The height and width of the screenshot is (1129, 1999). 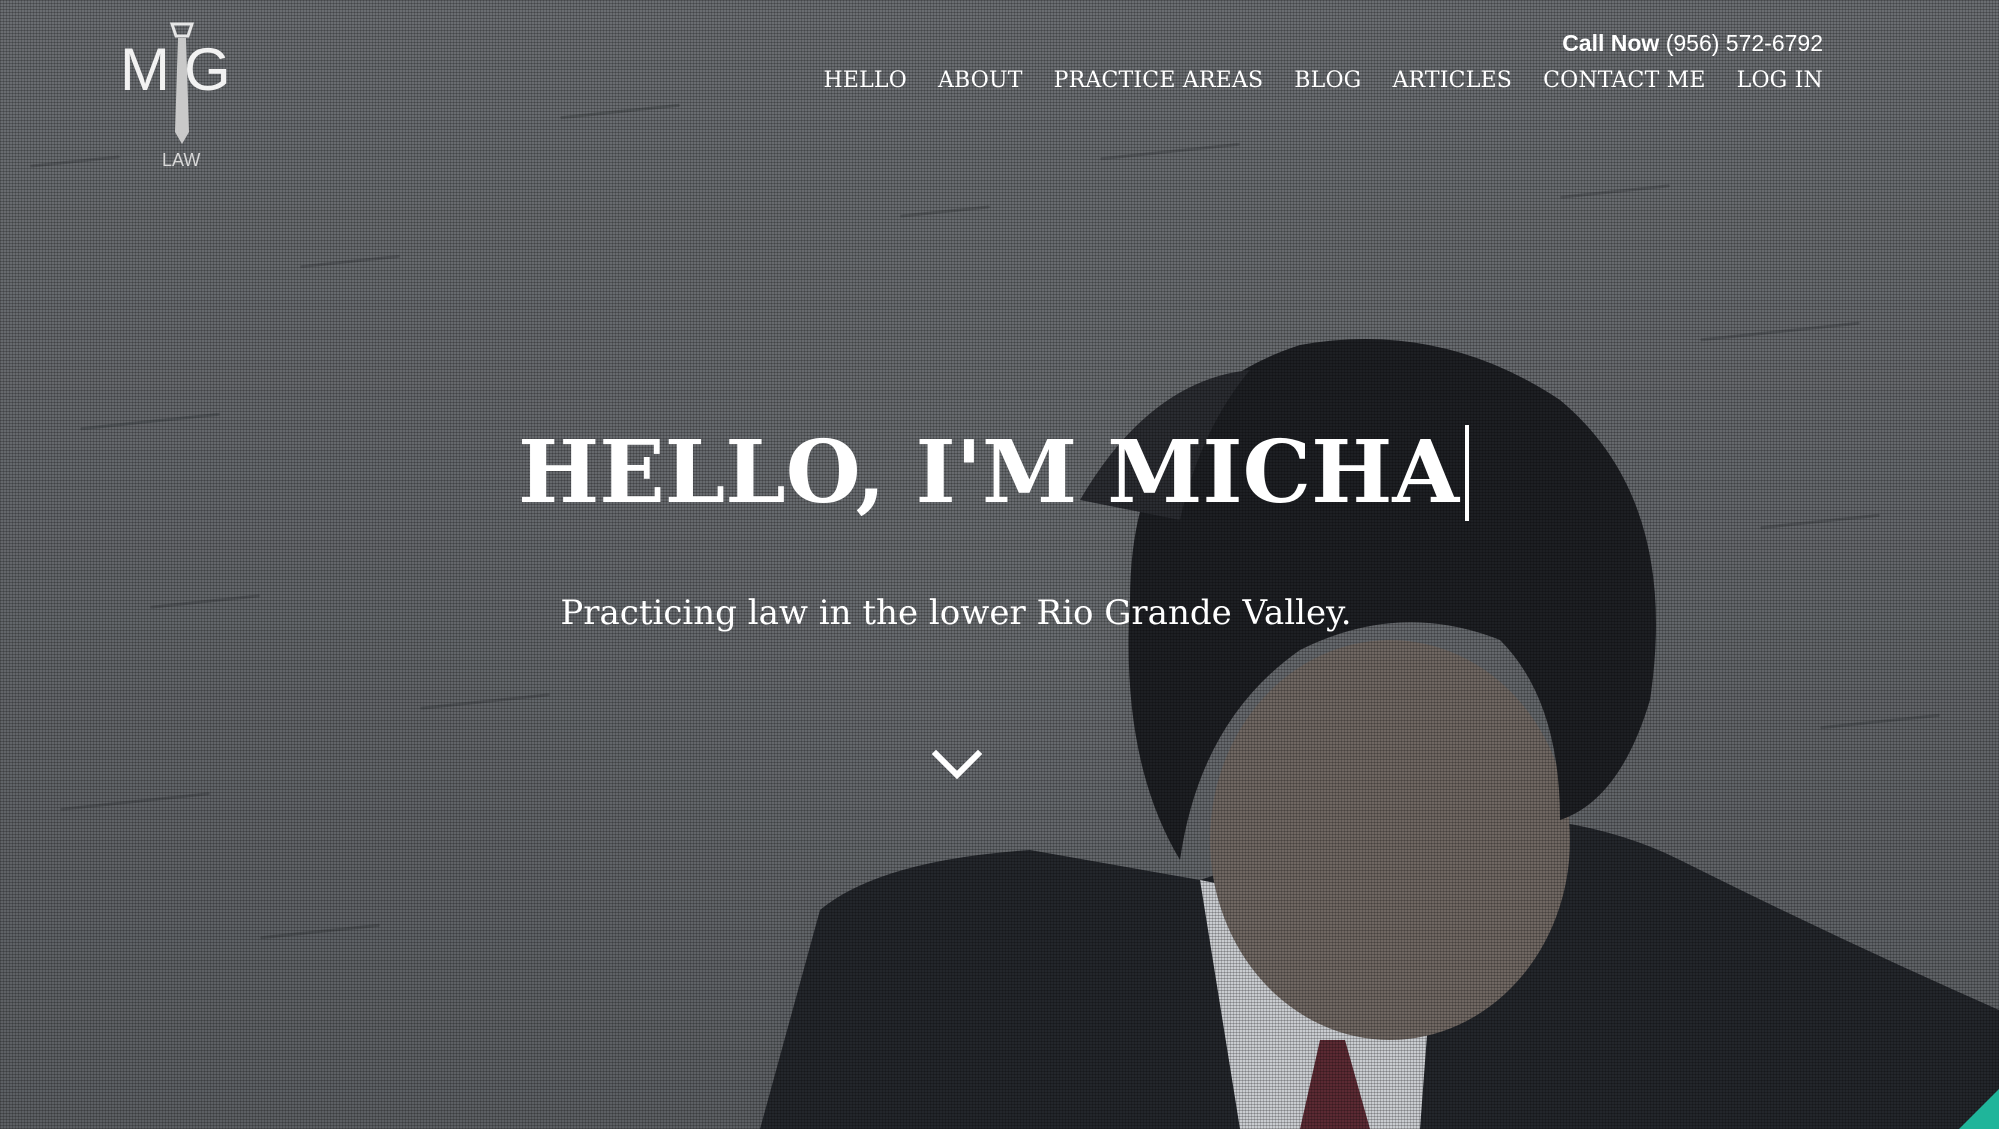 I want to click on nav-item-articles: ARTICLES, so click(x=1452, y=80).